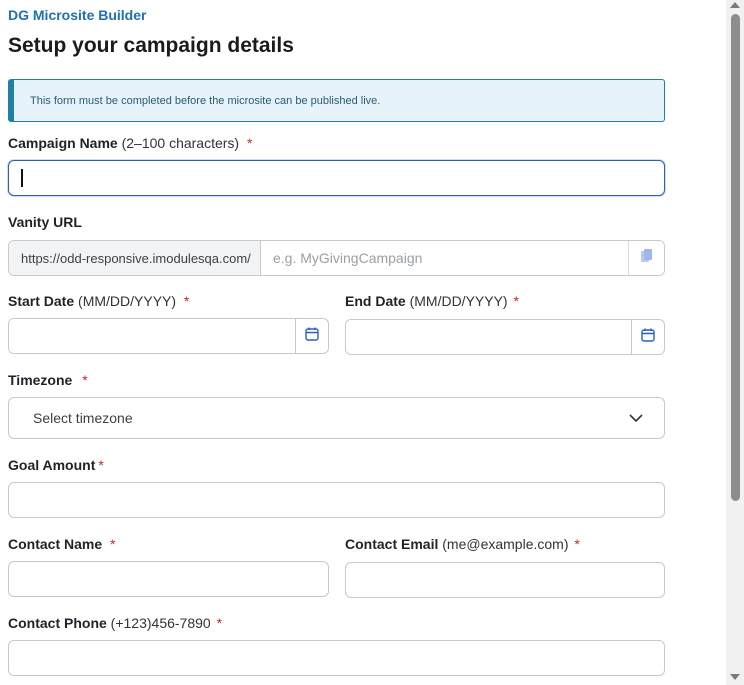  Describe the element at coordinates (45, 222) in the screenshot. I see `vanity-url-label: Vanity URL` at that location.